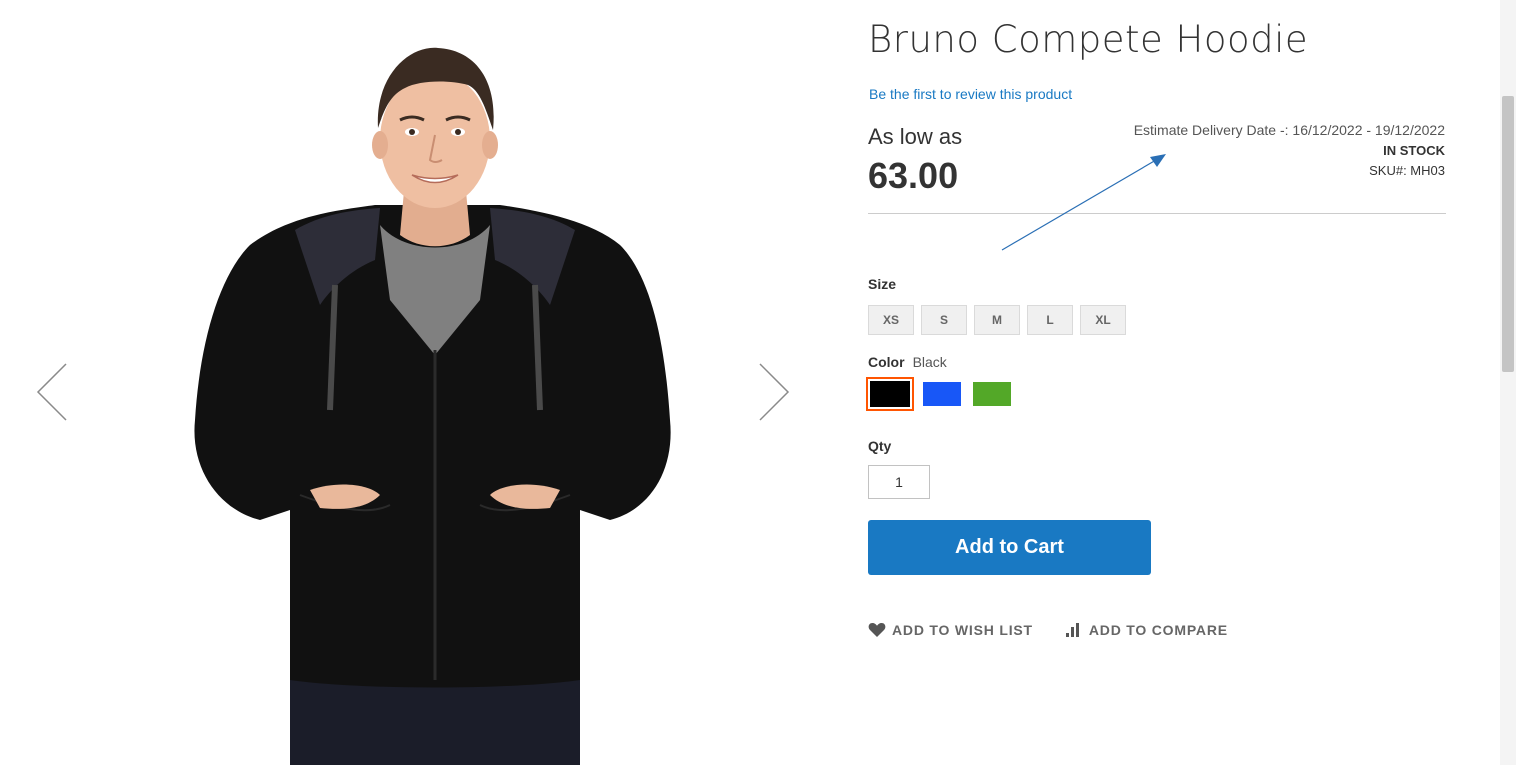 The width and height of the screenshot is (1516, 765). What do you see at coordinates (899, 482) in the screenshot?
I see `qty-input` at bounding box center [899, 482].